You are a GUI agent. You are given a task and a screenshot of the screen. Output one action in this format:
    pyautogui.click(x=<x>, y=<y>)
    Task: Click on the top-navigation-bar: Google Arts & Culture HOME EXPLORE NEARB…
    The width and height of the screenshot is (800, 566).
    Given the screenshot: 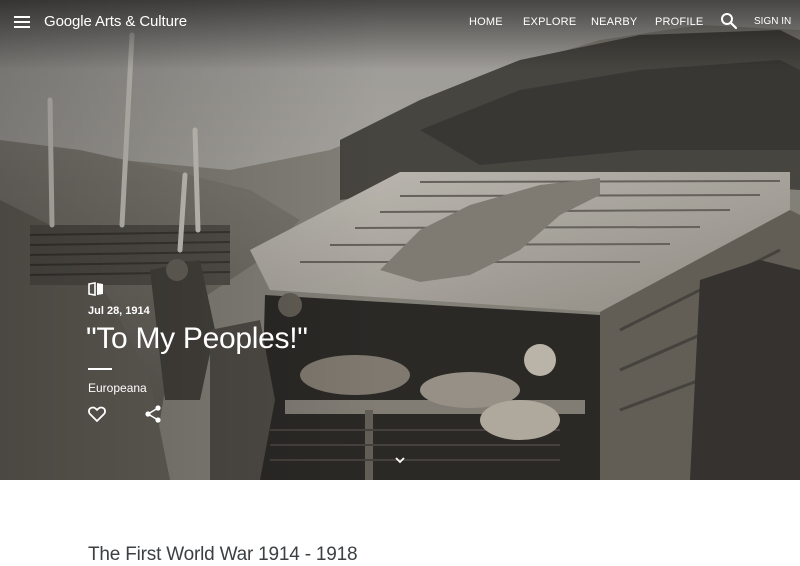 What is the action you would take?
    pyautogui.click(x=400, y=22)
    